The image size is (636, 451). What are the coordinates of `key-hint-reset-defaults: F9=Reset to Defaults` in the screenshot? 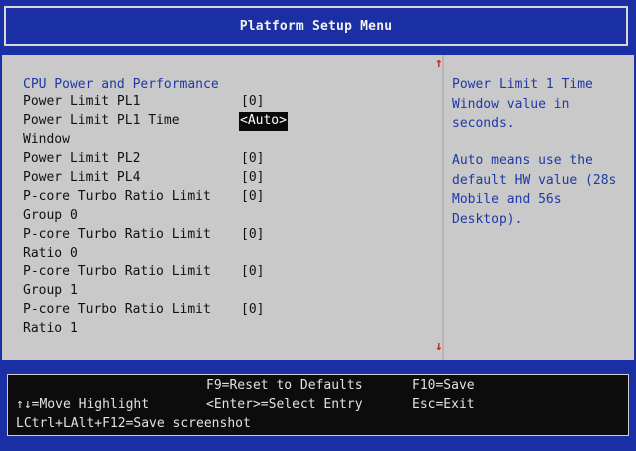 It's located at (284, 385).